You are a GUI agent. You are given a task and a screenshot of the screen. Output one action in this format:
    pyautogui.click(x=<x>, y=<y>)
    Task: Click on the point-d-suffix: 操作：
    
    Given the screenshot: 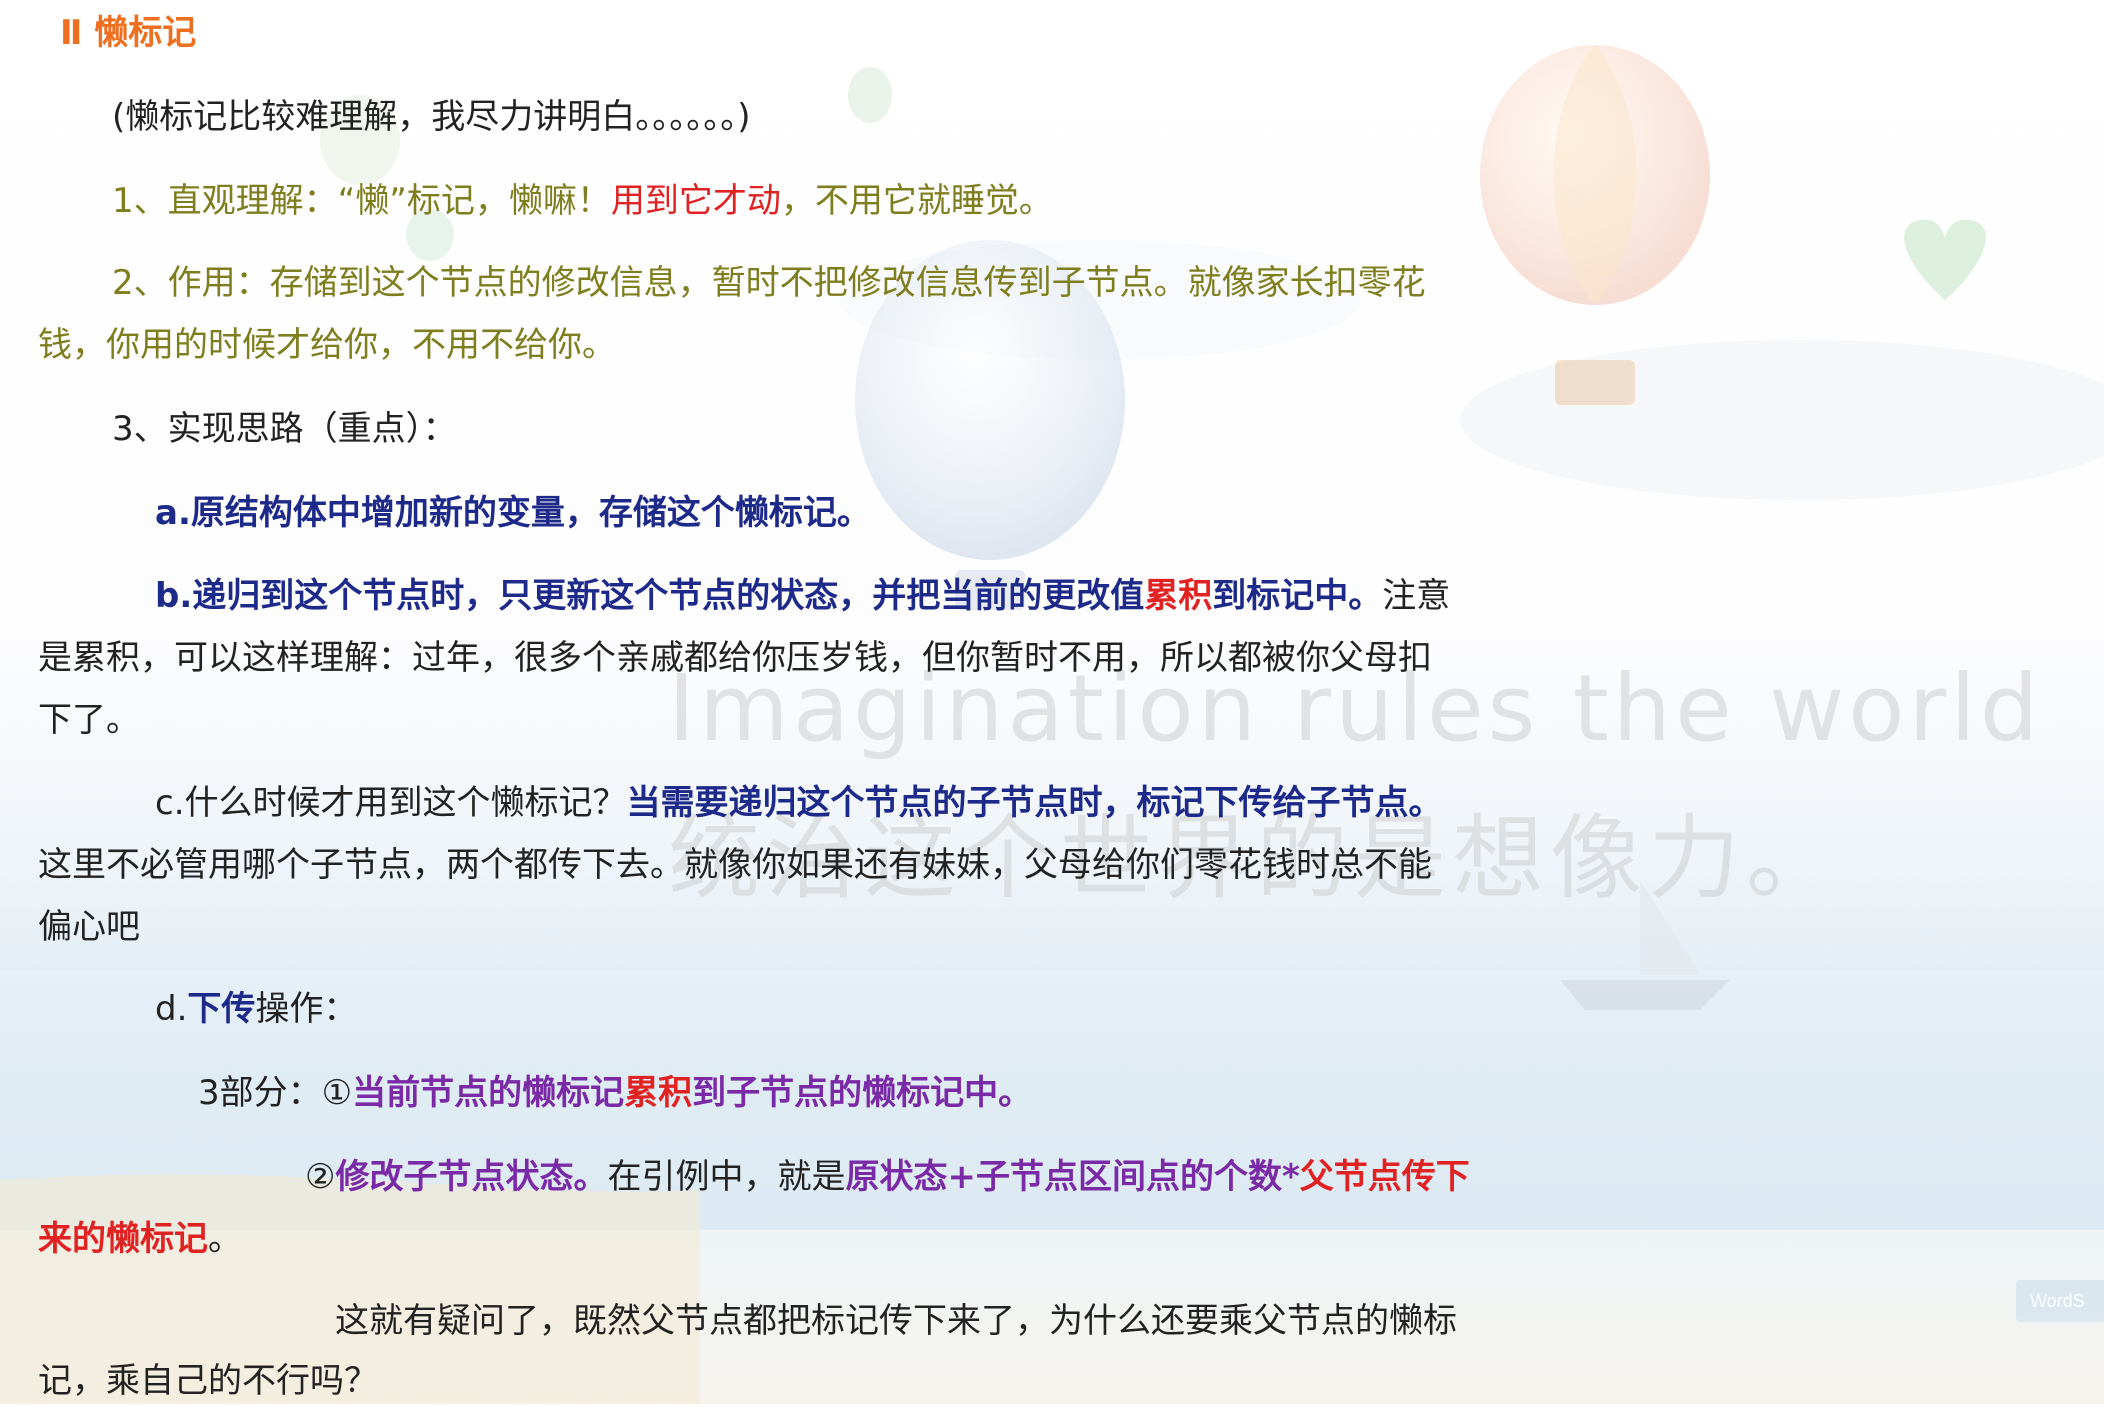 What is the action you would take?
    pyautogui.click(x=306, y=1009)
    